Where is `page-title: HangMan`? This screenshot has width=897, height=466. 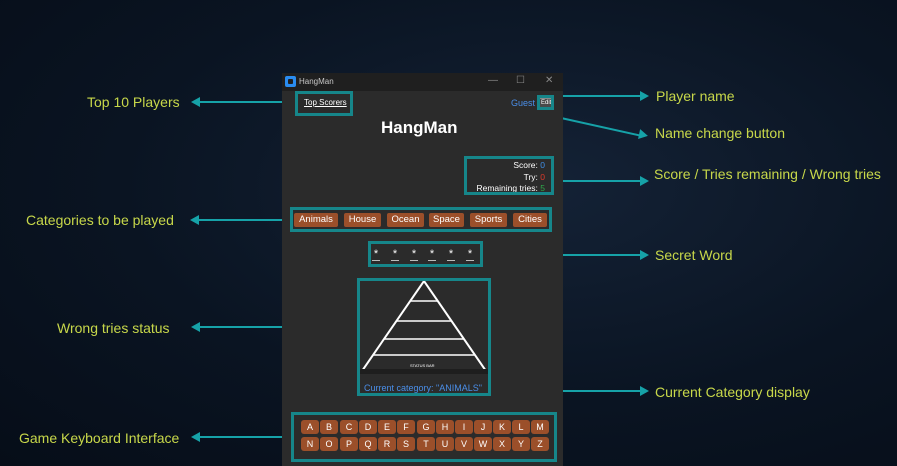 page-title: HangMan is located at coordinates (419, 127).